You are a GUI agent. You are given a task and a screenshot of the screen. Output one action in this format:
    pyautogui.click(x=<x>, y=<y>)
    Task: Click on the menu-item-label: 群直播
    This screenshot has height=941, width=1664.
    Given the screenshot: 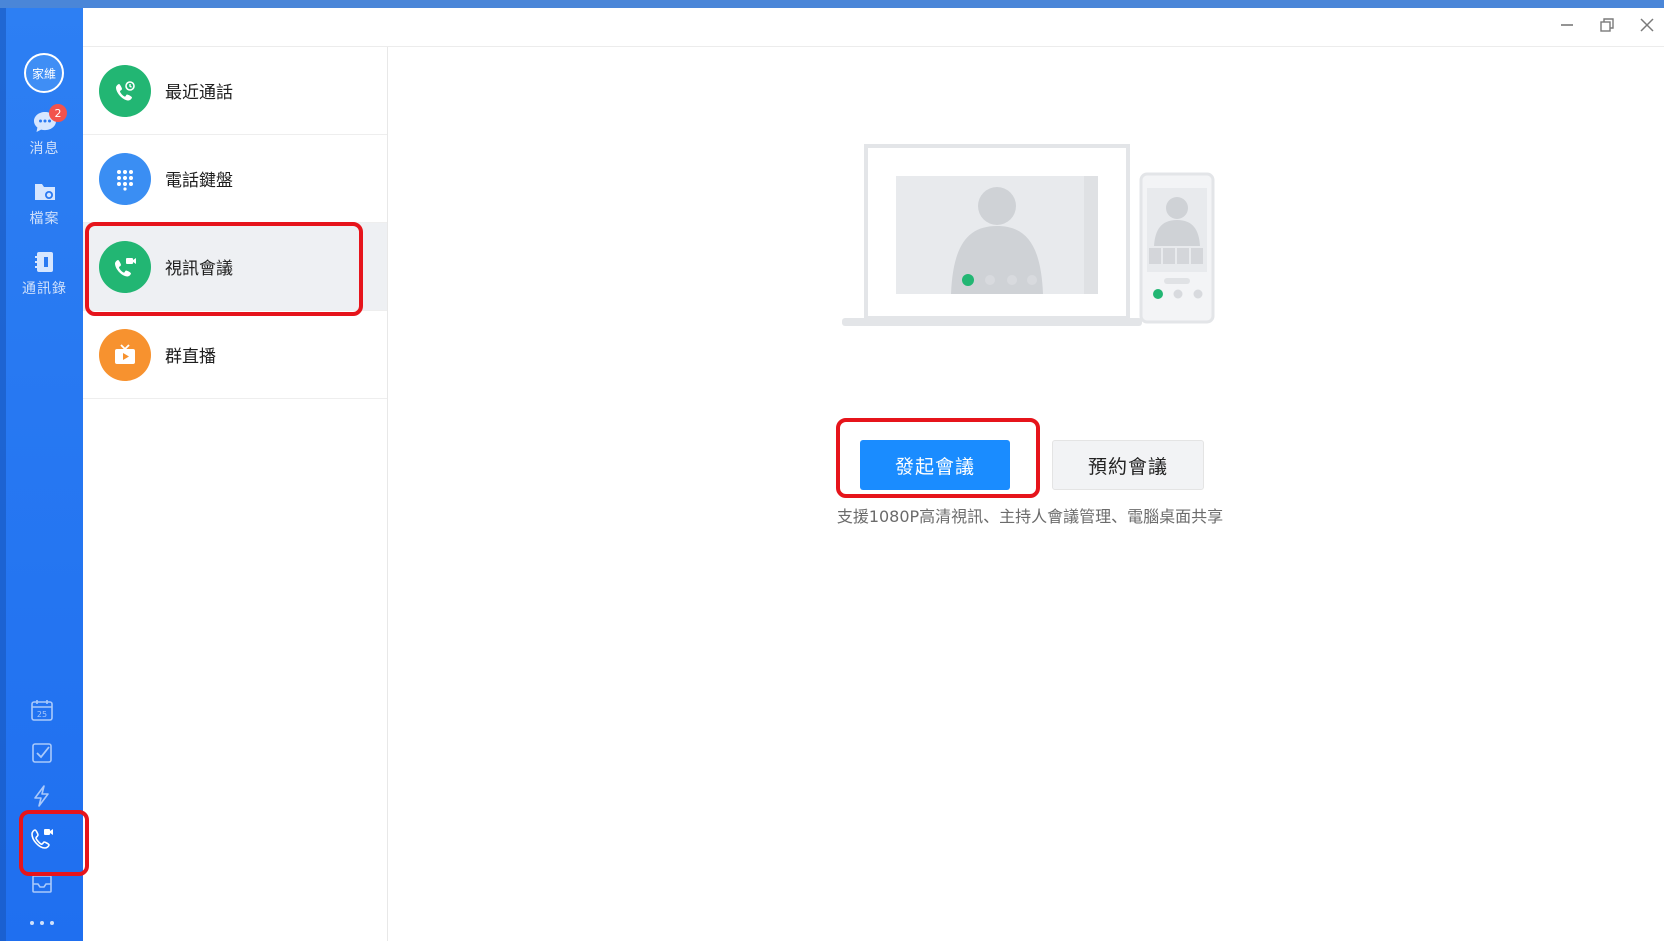 What is the action you would take?
    pyautogui.click(x=190, y=357)
    